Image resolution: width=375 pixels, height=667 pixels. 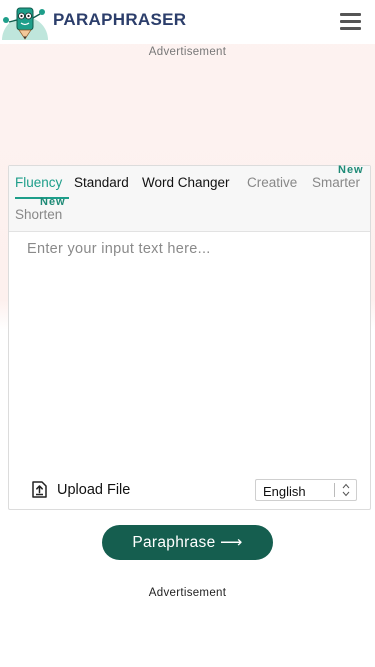 What do you see at coordinates (187, 542) in the screenshot?
I see `paraphrase-button: Paraphrase ⟶` at bounding box center [187, 542].